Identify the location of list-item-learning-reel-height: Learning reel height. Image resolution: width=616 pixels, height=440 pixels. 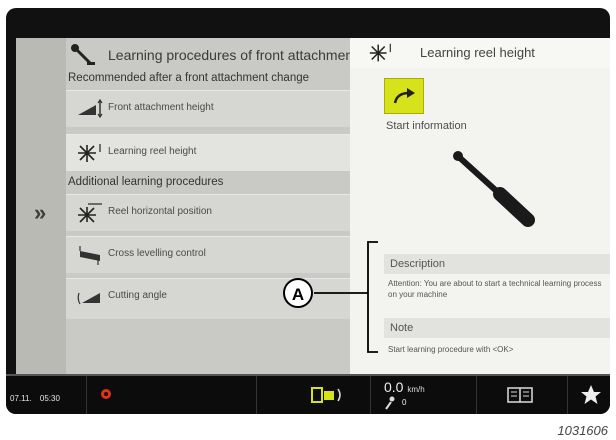
(208, 152).